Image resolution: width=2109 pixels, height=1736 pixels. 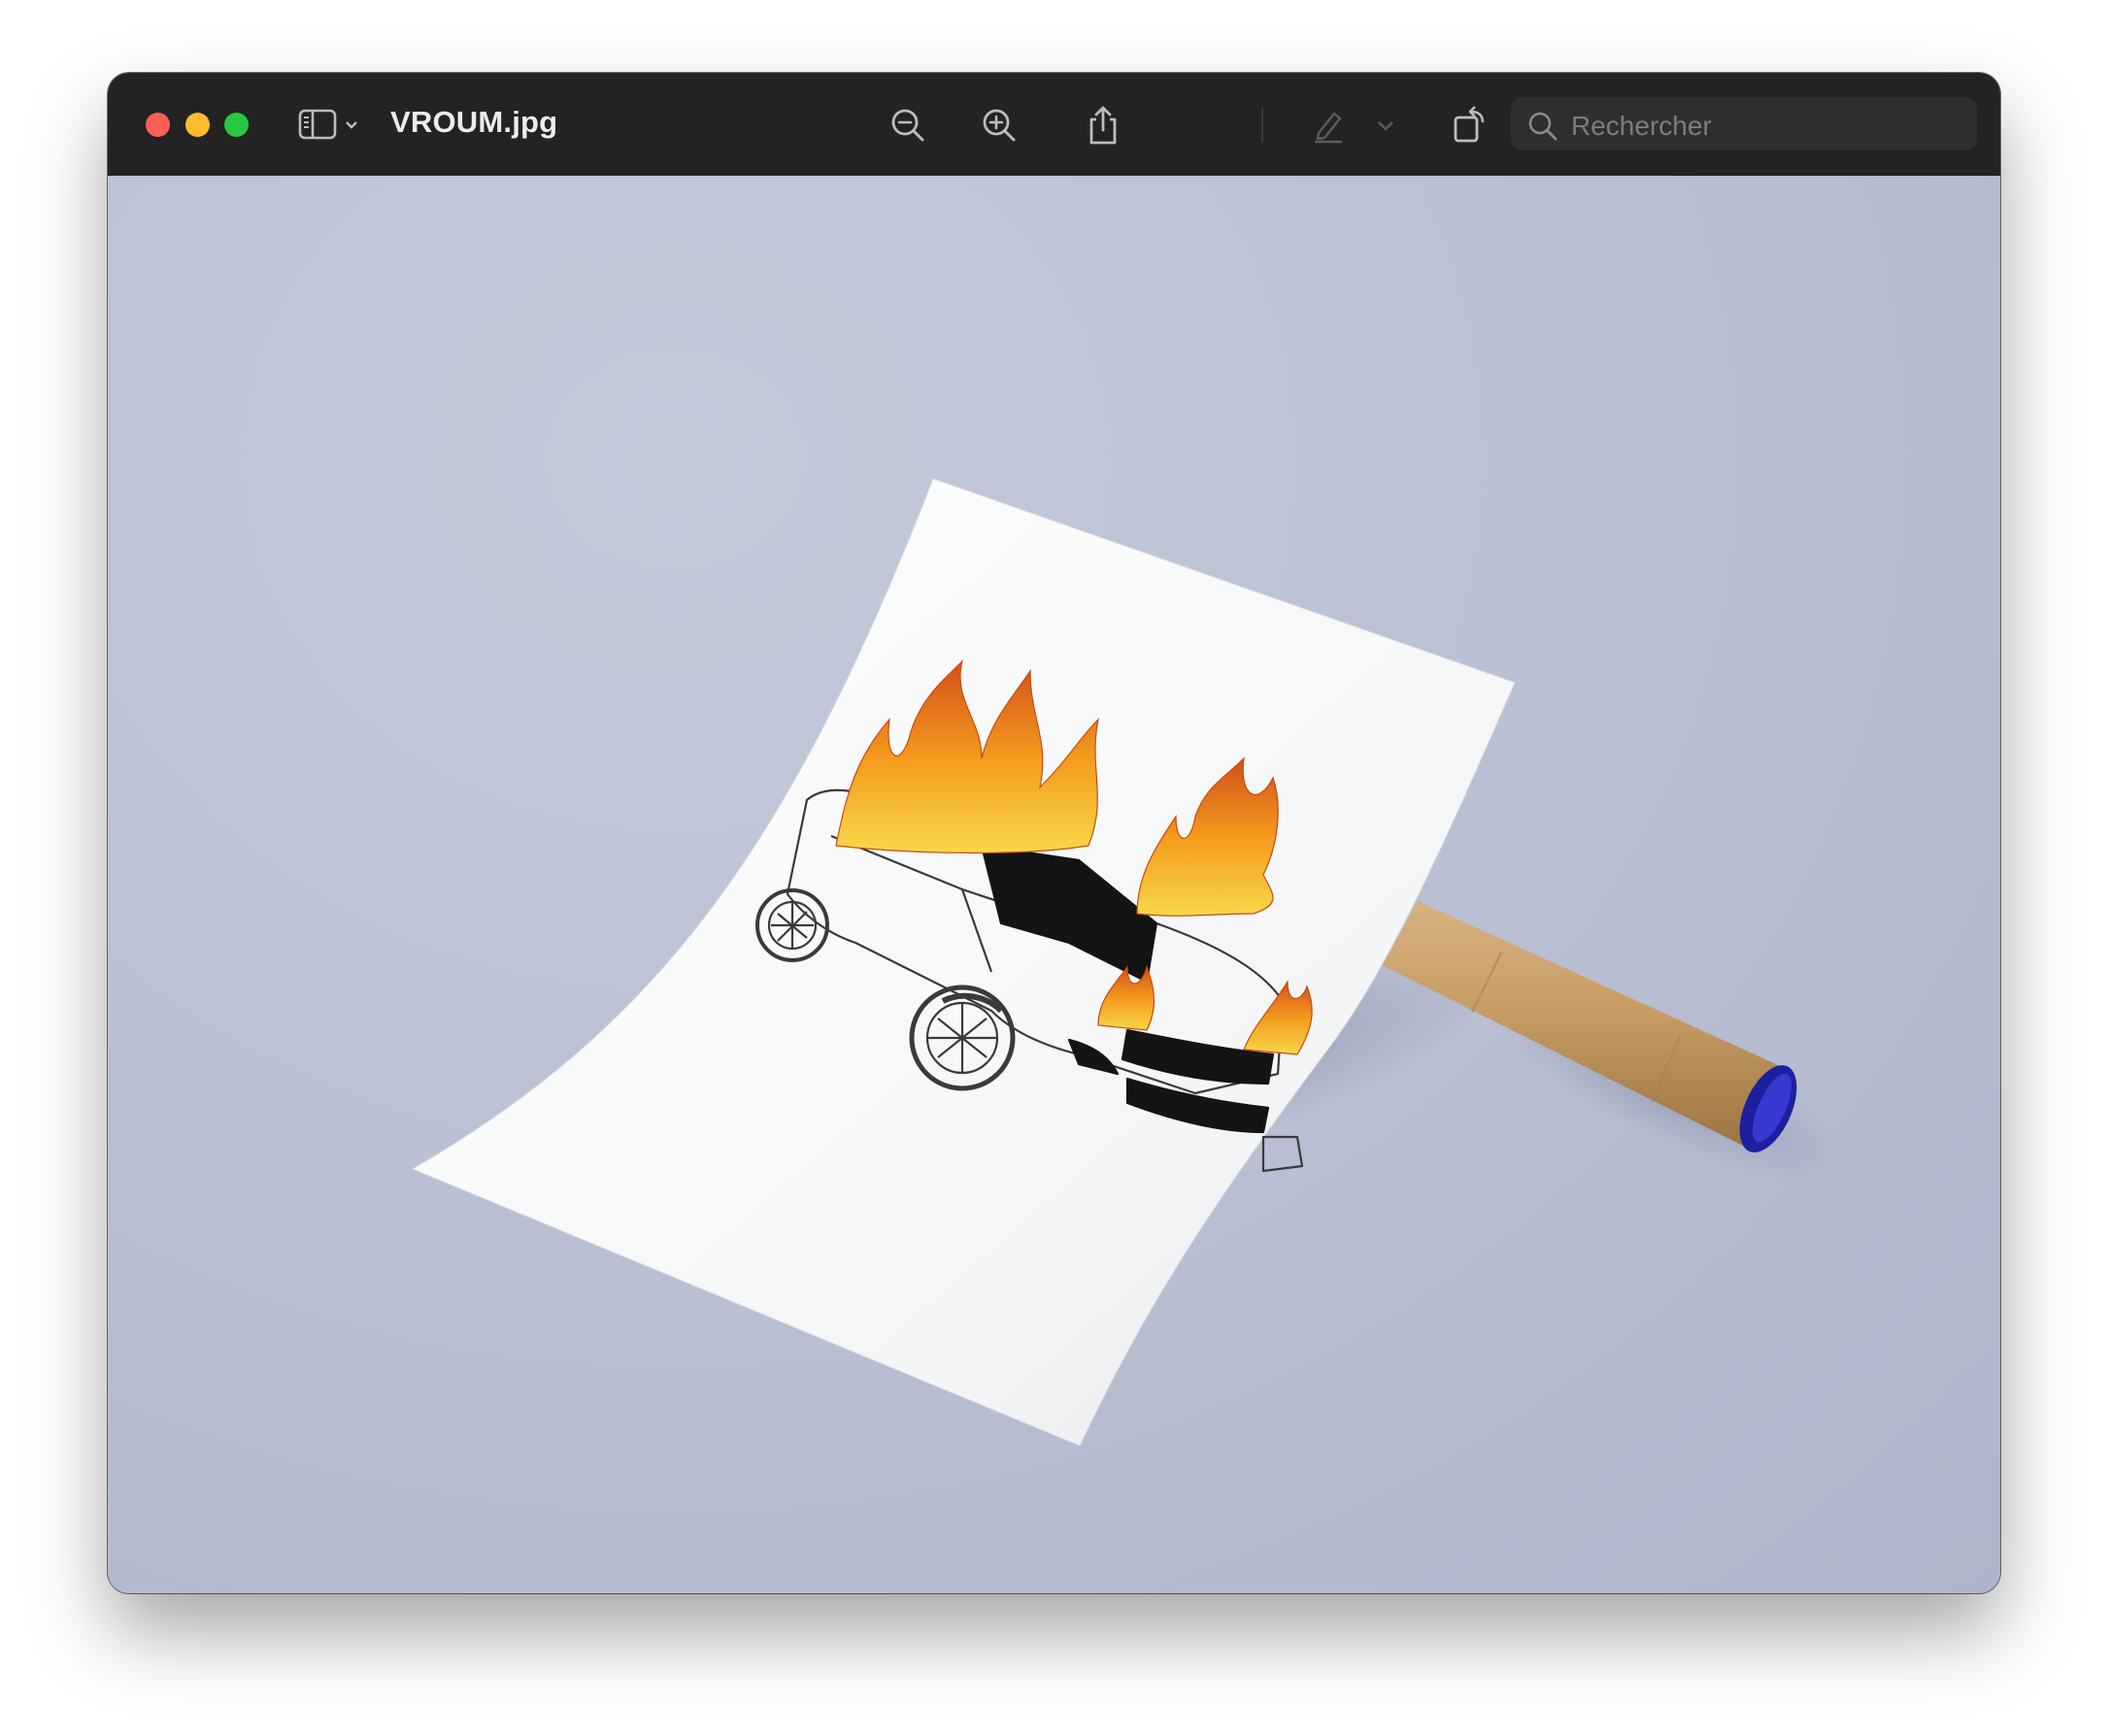 I want to click on close-button, so click(x=158, y=125).